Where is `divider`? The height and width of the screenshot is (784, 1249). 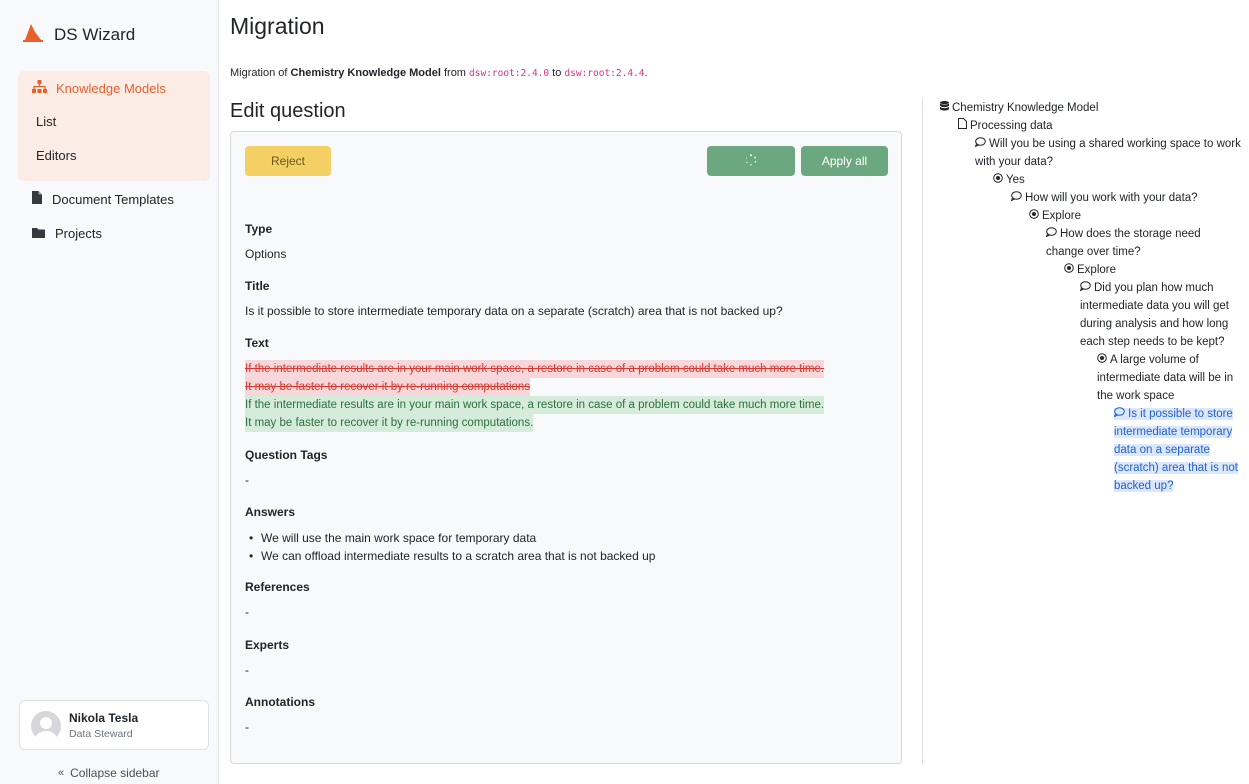 divider is located at coordinates (922, 431).